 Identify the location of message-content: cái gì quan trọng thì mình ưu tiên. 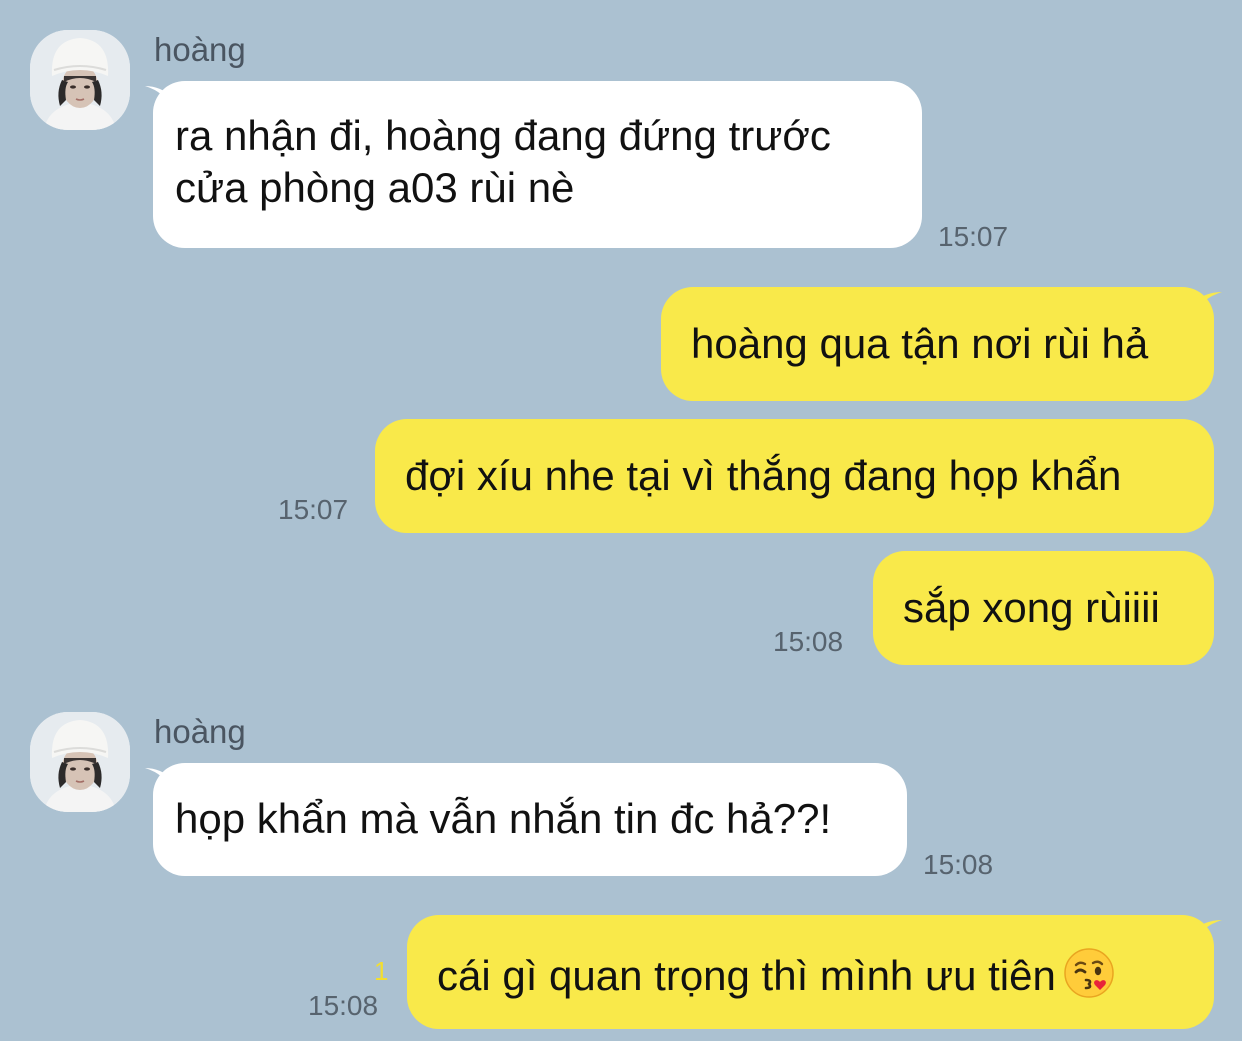
(810, 974).